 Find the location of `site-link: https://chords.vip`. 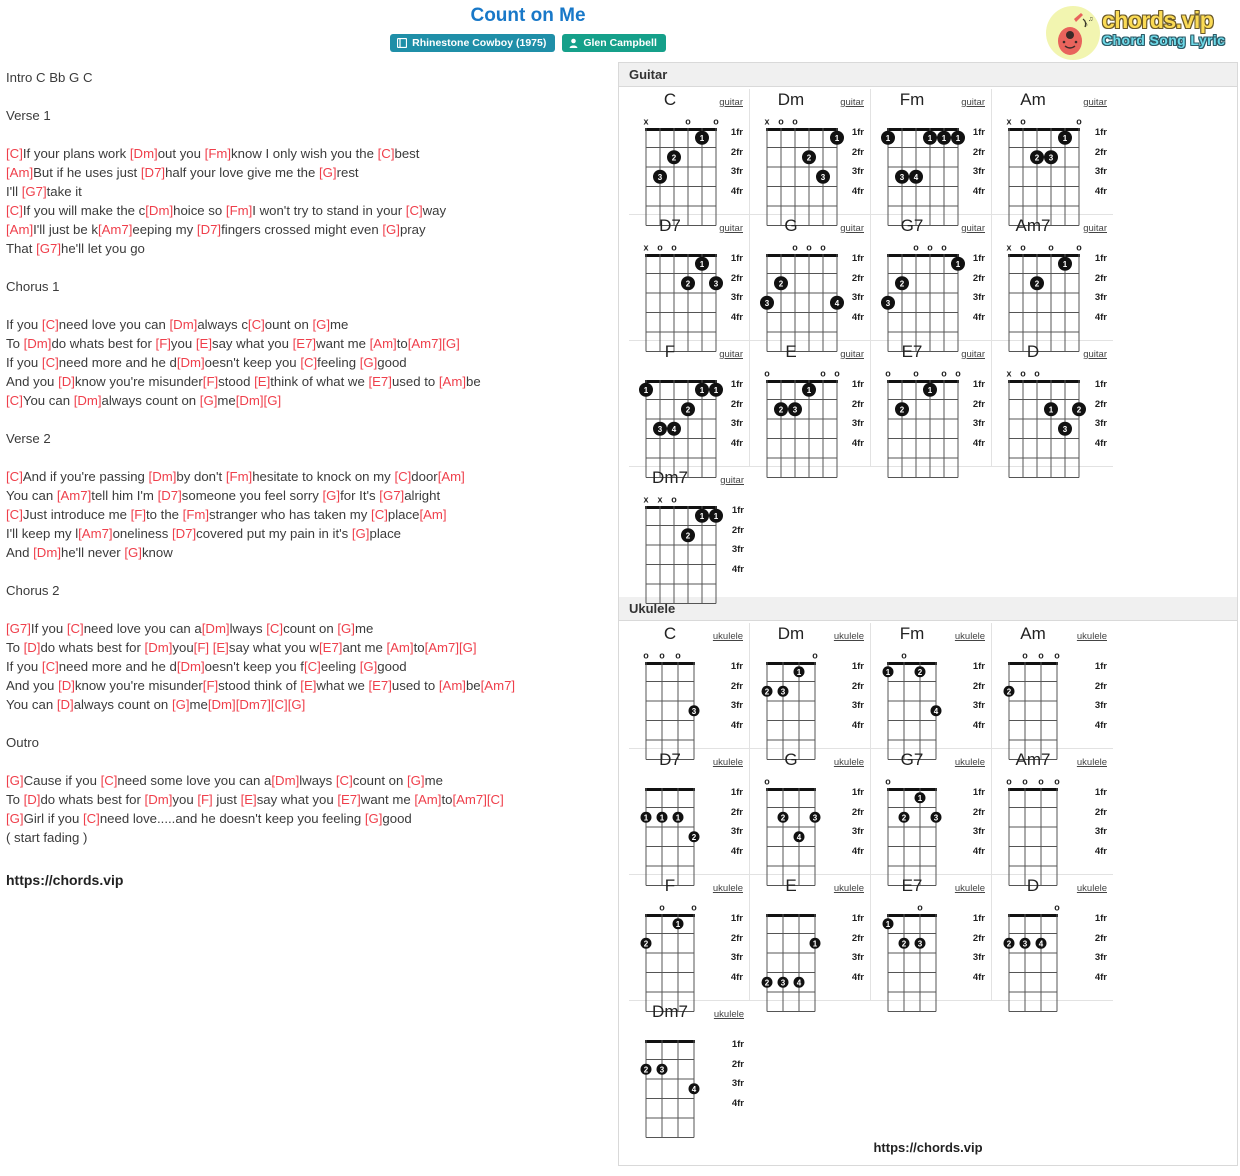

site-link: https://chords.vip is located at coordinates (311, 880).